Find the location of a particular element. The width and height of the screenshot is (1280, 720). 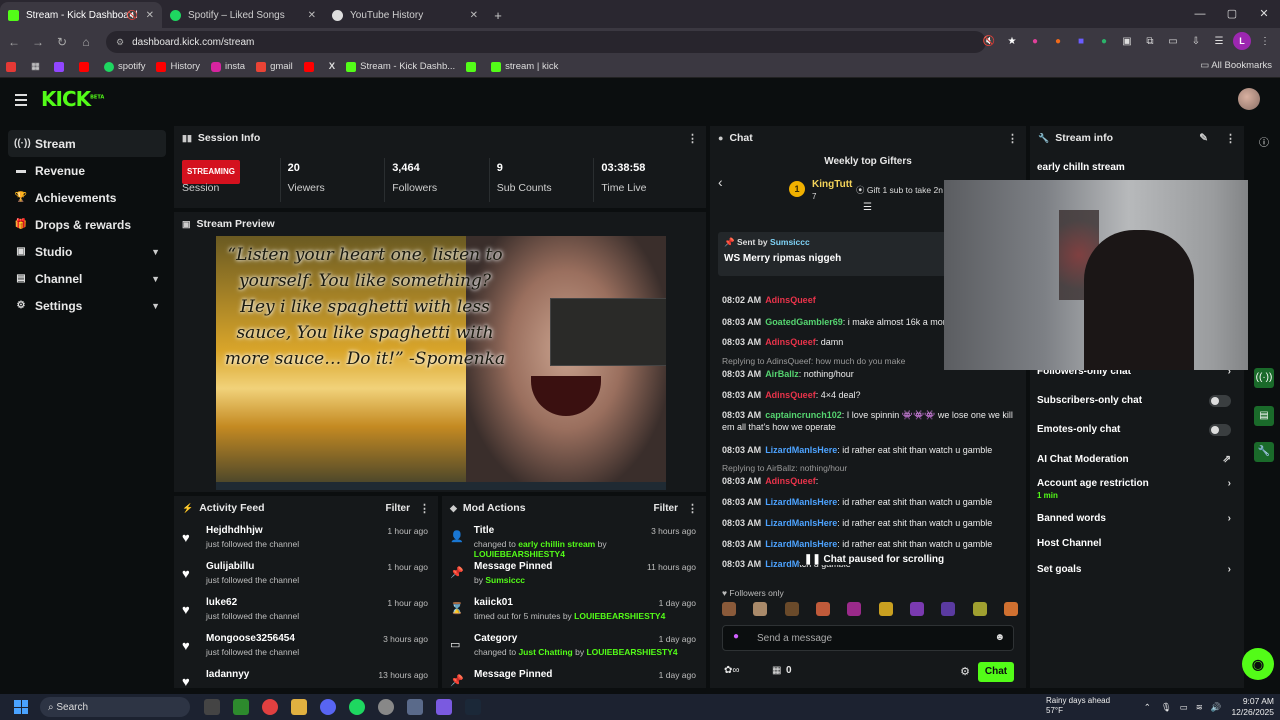

all-bookmarks-button: ▭ All Bookmarks is located at coordinates (1236, 65).